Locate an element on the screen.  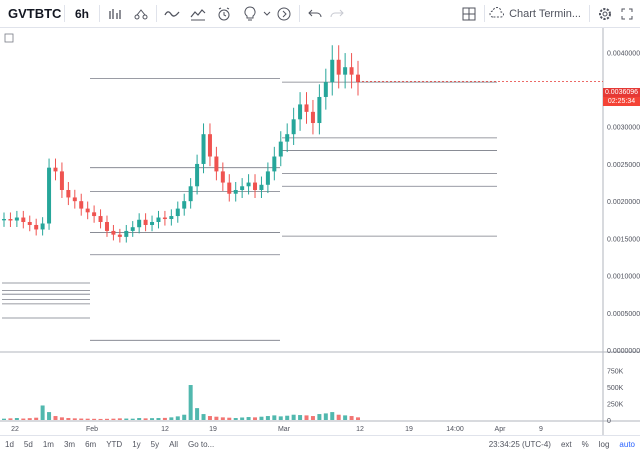
time-axis-label: 19 is located at coordinates (409, 429).